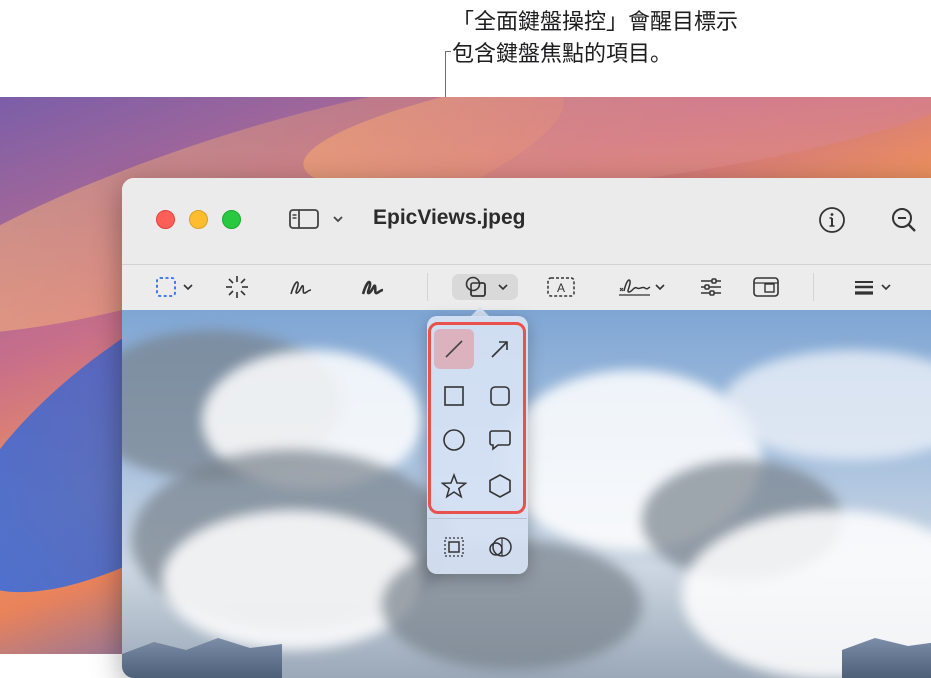 The width and height of the screenshot is (931, 678). Describe the element at coordinates (454, 547) in the screenshot. I see `border-icon` at that location.